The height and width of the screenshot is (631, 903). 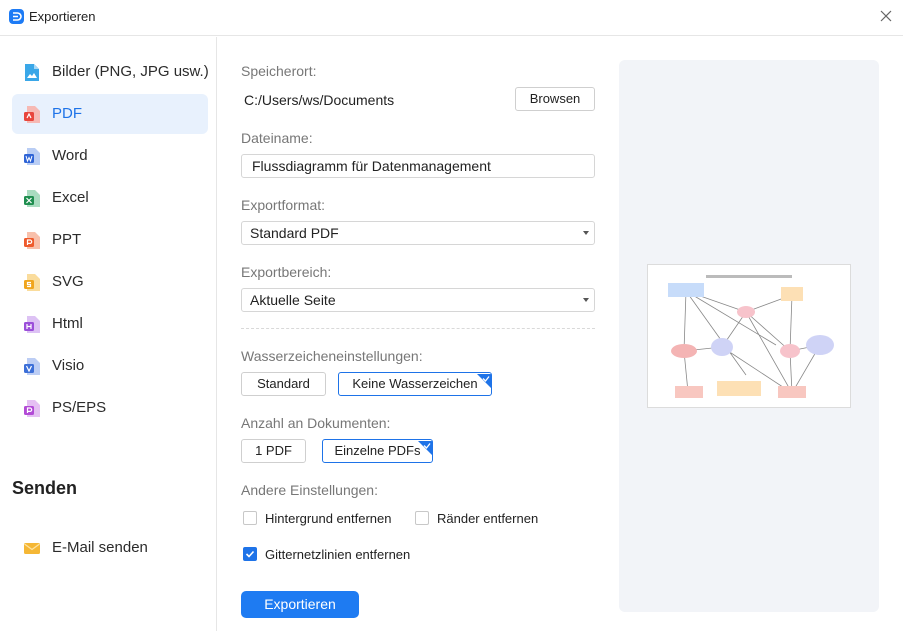 What do you see at coordinates (70, 155) in the screenshot?
I see `sidebar-item-label: Word` at bounding box center [70, 155].